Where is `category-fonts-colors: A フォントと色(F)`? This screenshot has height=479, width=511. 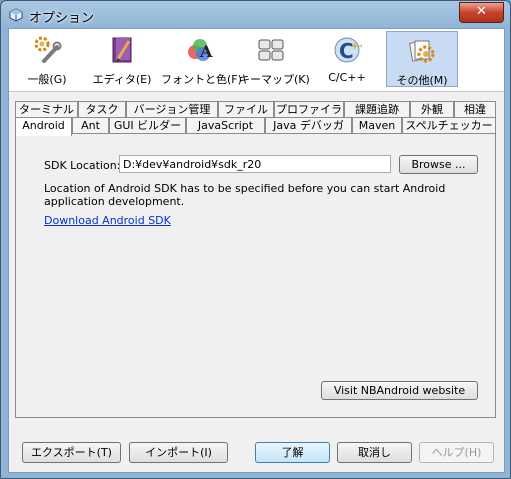 category-fonts-colors: A フォントと色(F) is located at coordinates (201, 59).